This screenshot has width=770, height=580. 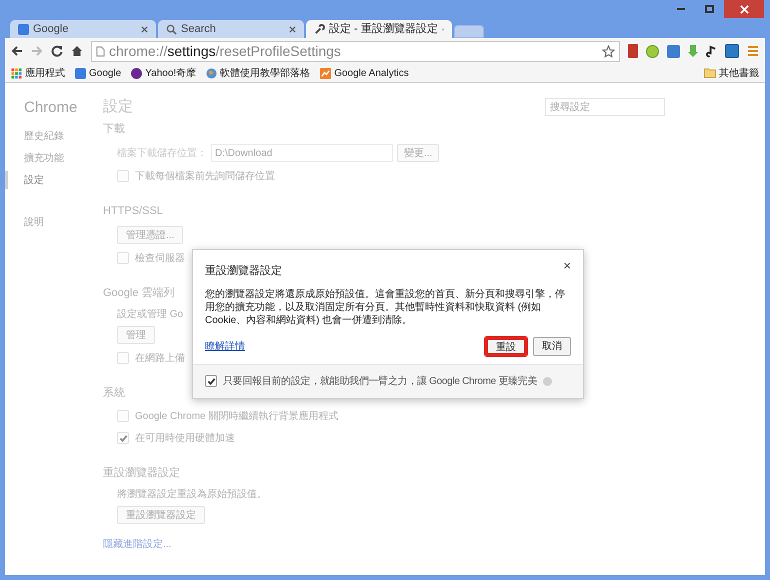 I want to click on browser-tab: 設定 - 重設瀏覽器設定, so click(x=379, y=29).